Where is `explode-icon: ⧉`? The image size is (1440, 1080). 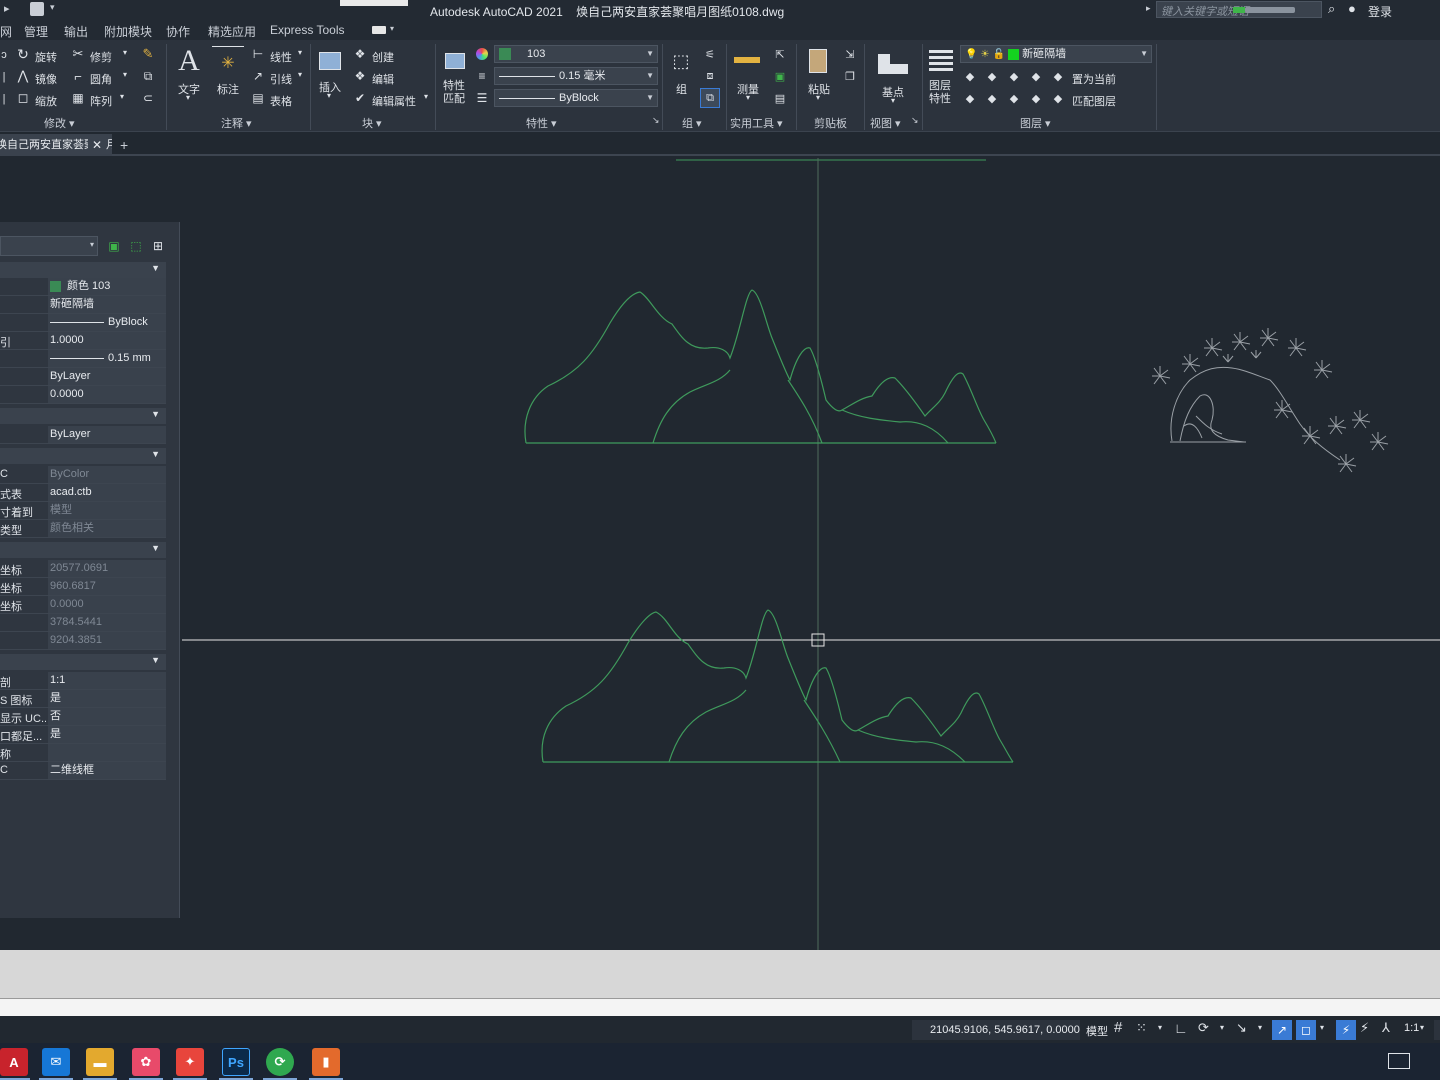
explode-icon: ⧉ is located at coordinates (148, 76).